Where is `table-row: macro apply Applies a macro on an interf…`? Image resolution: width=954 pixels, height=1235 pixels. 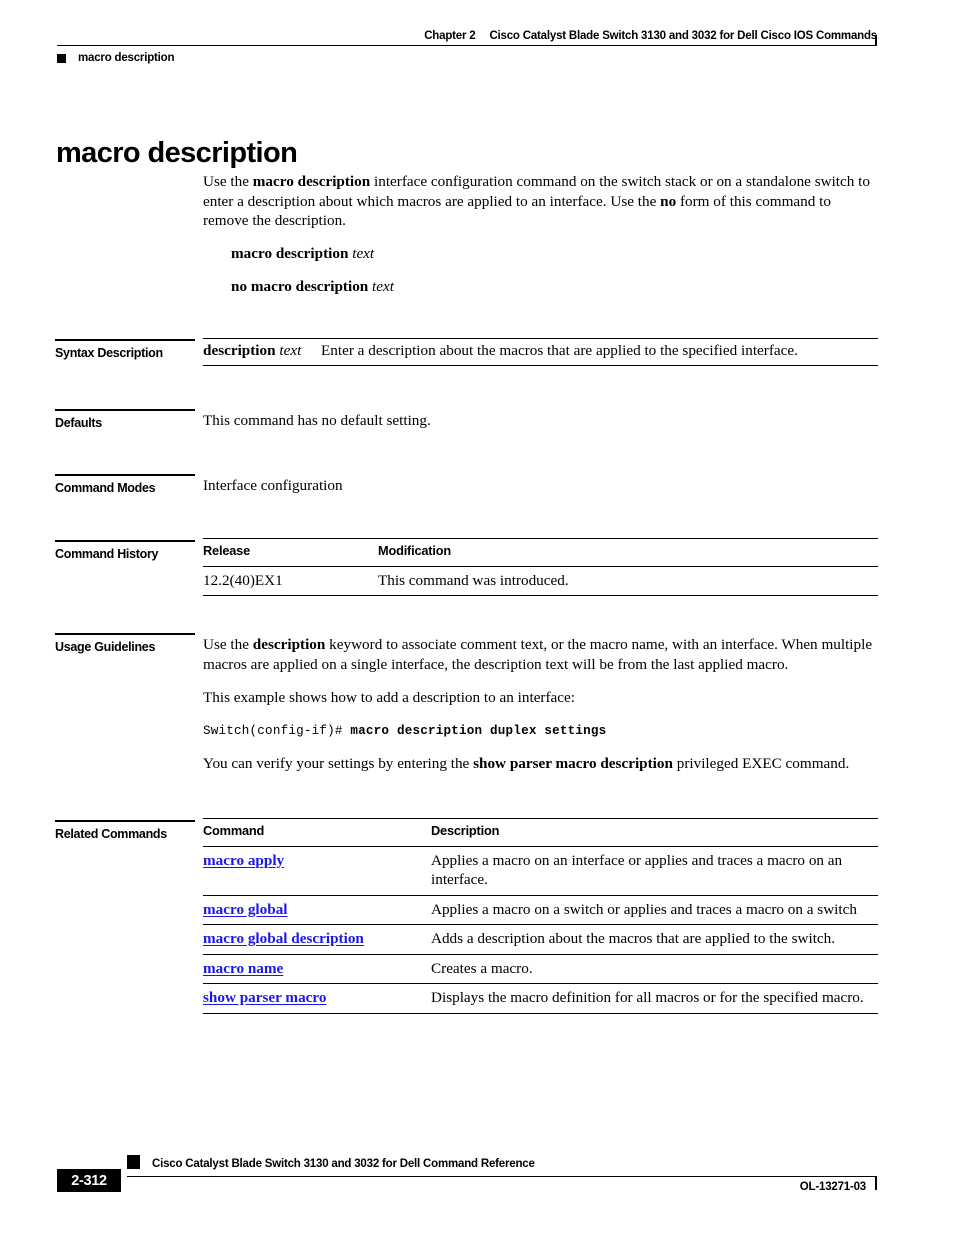 table-row: macro apply Applies a macro on an interf… is located at coordinates (540, 871).